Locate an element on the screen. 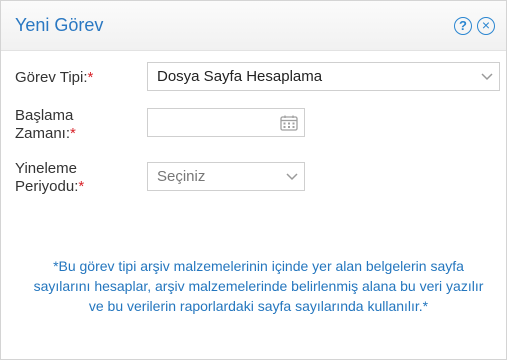 This screenshot has height=360, width=507. start-time-label: Başlama Zamanı:* is located at coordinates (45, 125).